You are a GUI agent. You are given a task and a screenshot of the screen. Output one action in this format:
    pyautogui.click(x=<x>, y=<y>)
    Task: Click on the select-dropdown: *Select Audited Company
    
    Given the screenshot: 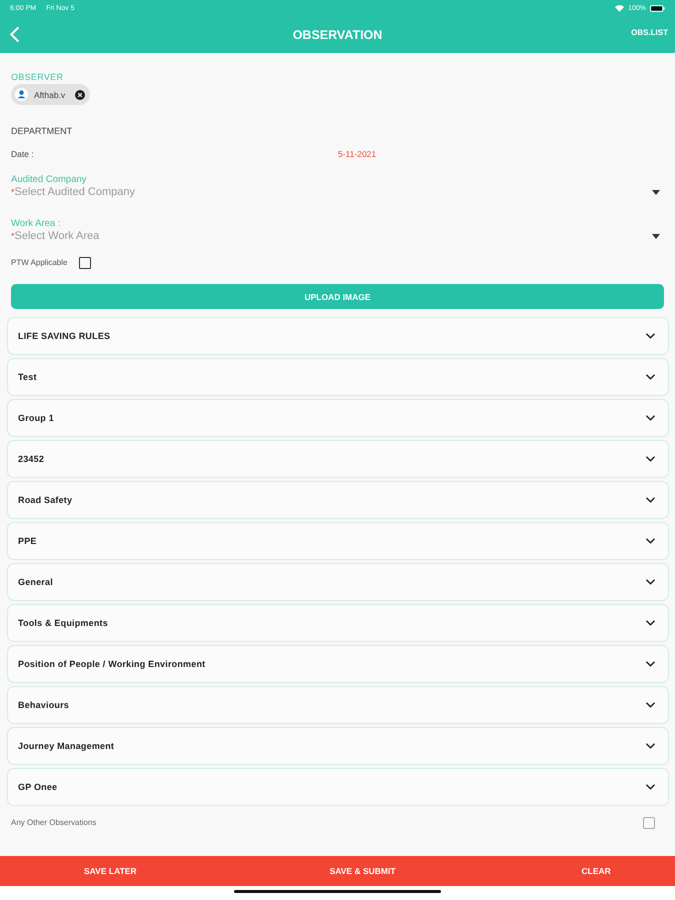 What is the action you would take?
    pyautogui.click(x=343, y=192)
    